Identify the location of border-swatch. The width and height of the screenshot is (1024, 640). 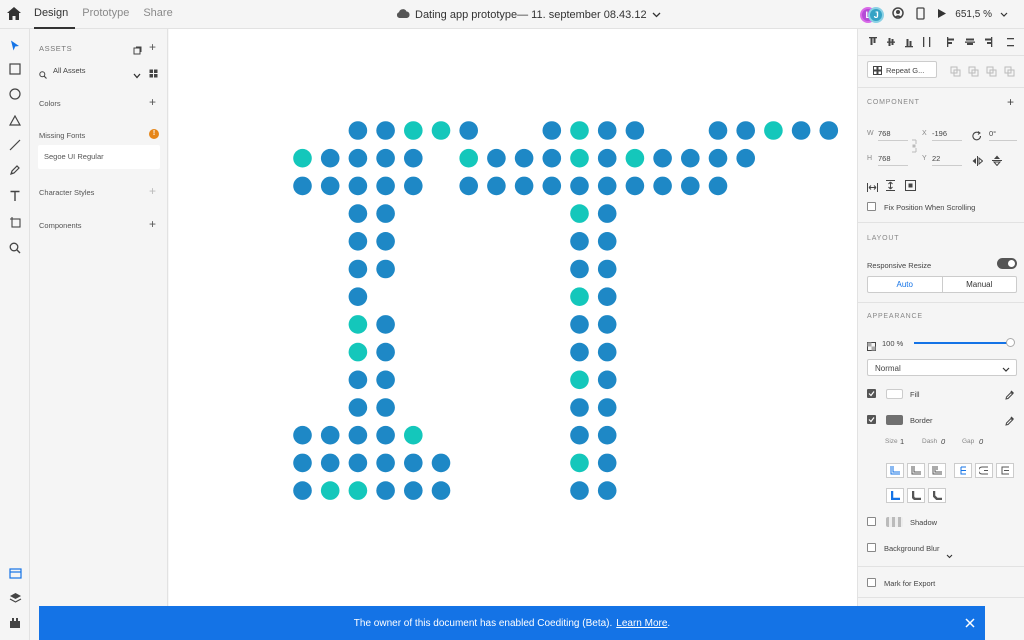
(894, 420).